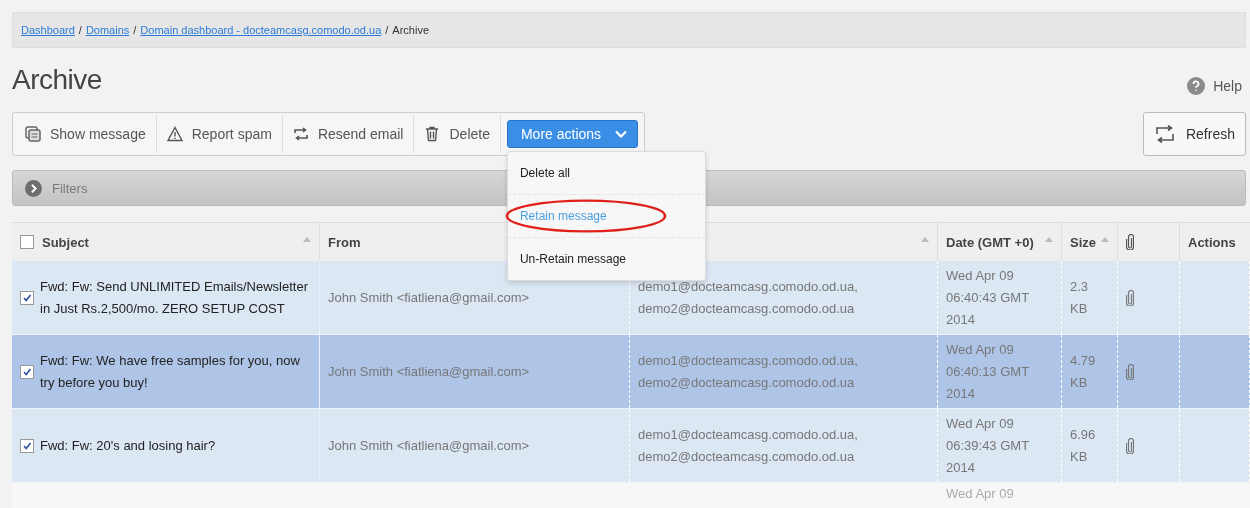 The image size is (1250, 508). What do you see at coordinates (174, 297) in the screenshot?
I see `subject-text: Fwd: Fw: Send UNLIMITED Emails/Newsletter in Just Rs.2,500/mo. ZERO SETUP COST` at bounding box center [174, 297].